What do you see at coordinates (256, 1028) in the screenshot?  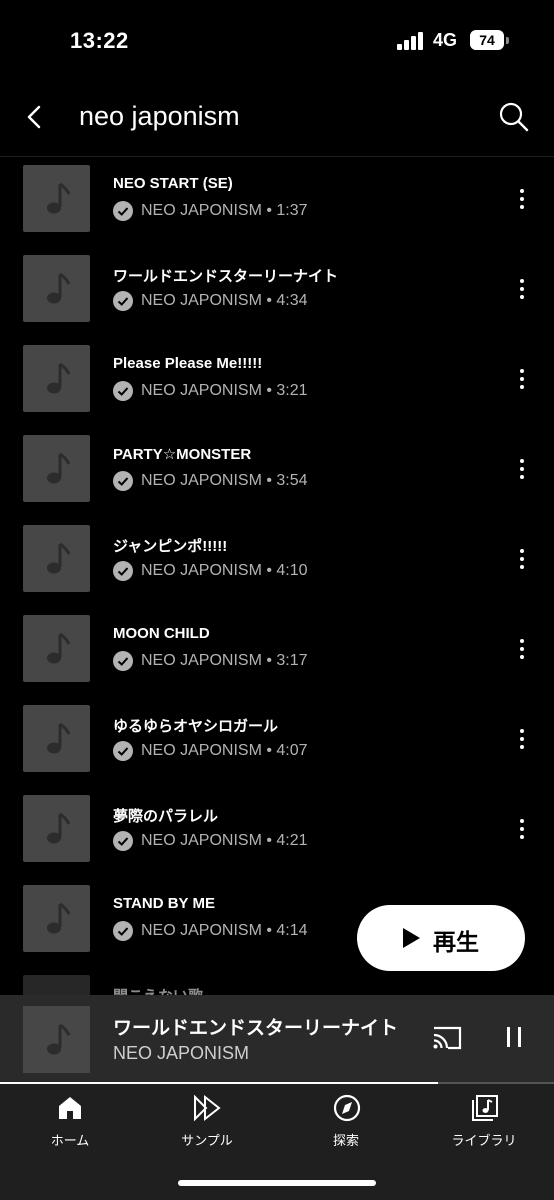 I see `now-playing-title: ワールドエンドスターリーナイト` at bounding box center [256, 1028].